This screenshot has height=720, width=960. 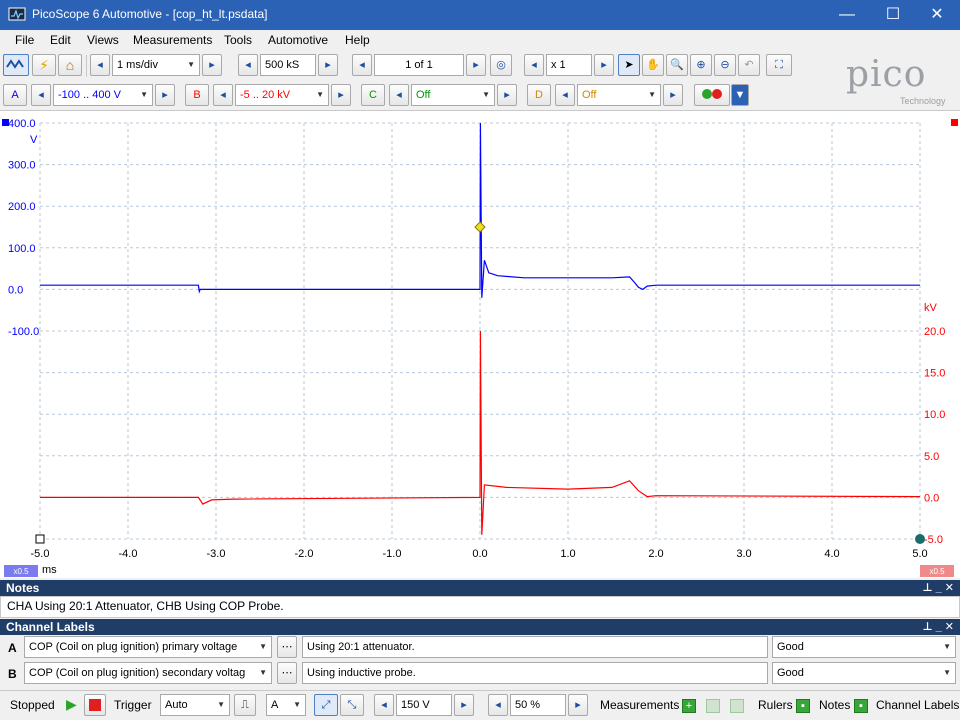 What do you see at coordinates (328, 65) in the screenshot?
I see `samples-increase-button: ▸` at bounding box center [328, 65].